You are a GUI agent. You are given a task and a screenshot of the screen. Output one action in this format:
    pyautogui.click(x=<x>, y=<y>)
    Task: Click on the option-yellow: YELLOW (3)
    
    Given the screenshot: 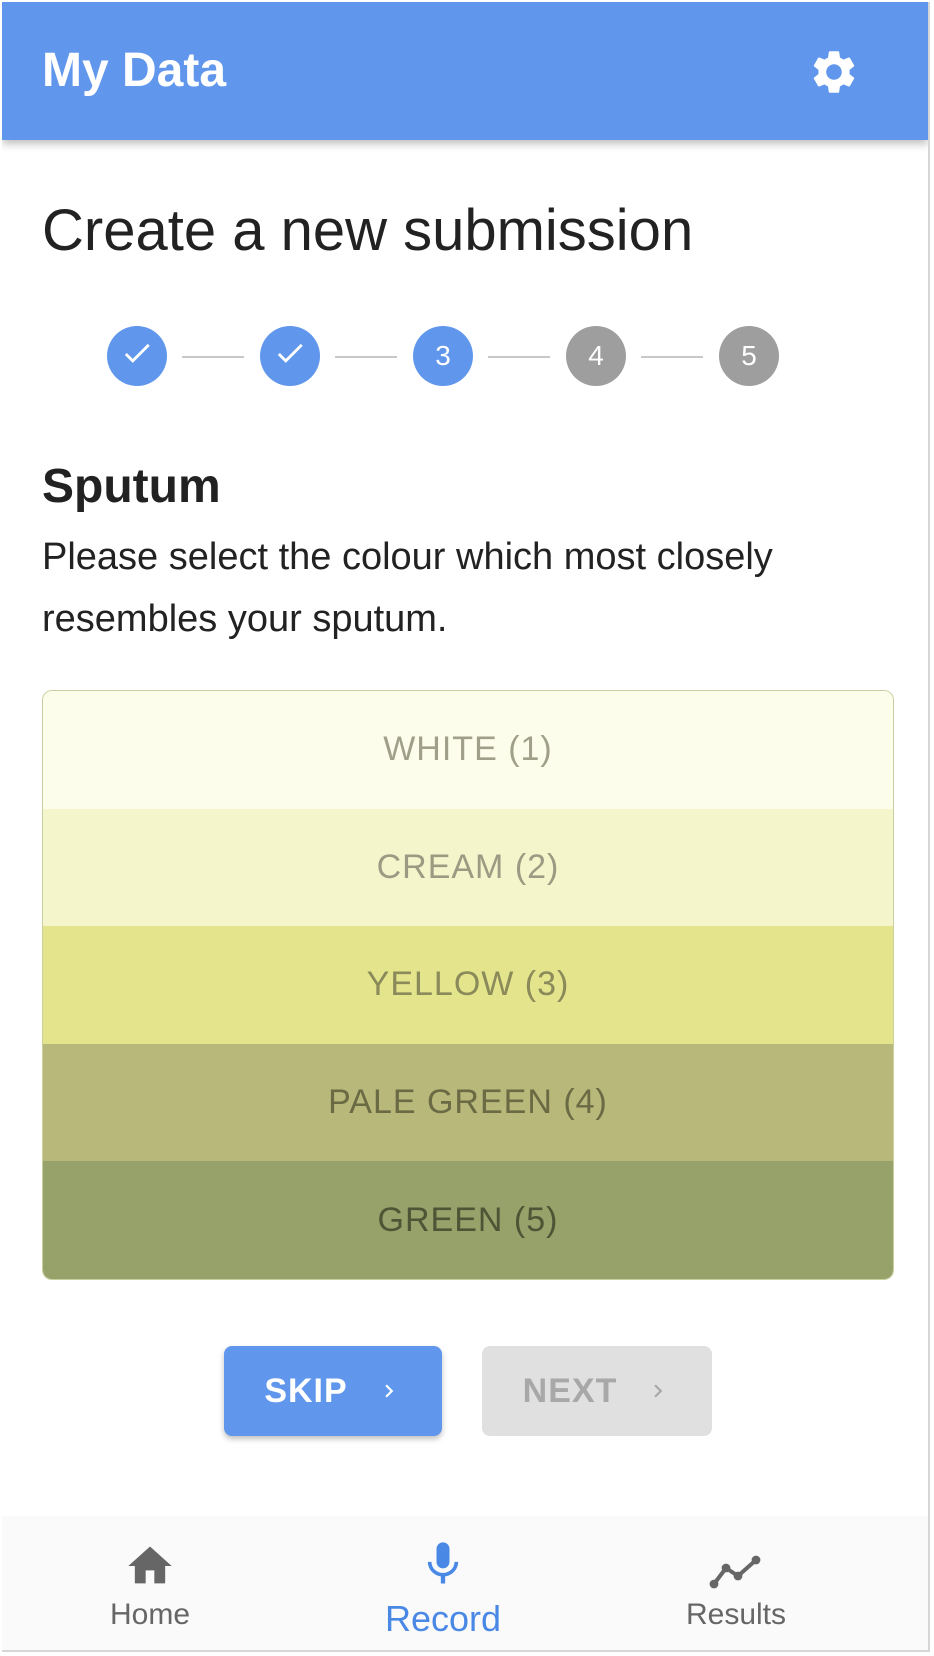 What is the action you would take?
    pyautogui.click(x=468, y=985)
    